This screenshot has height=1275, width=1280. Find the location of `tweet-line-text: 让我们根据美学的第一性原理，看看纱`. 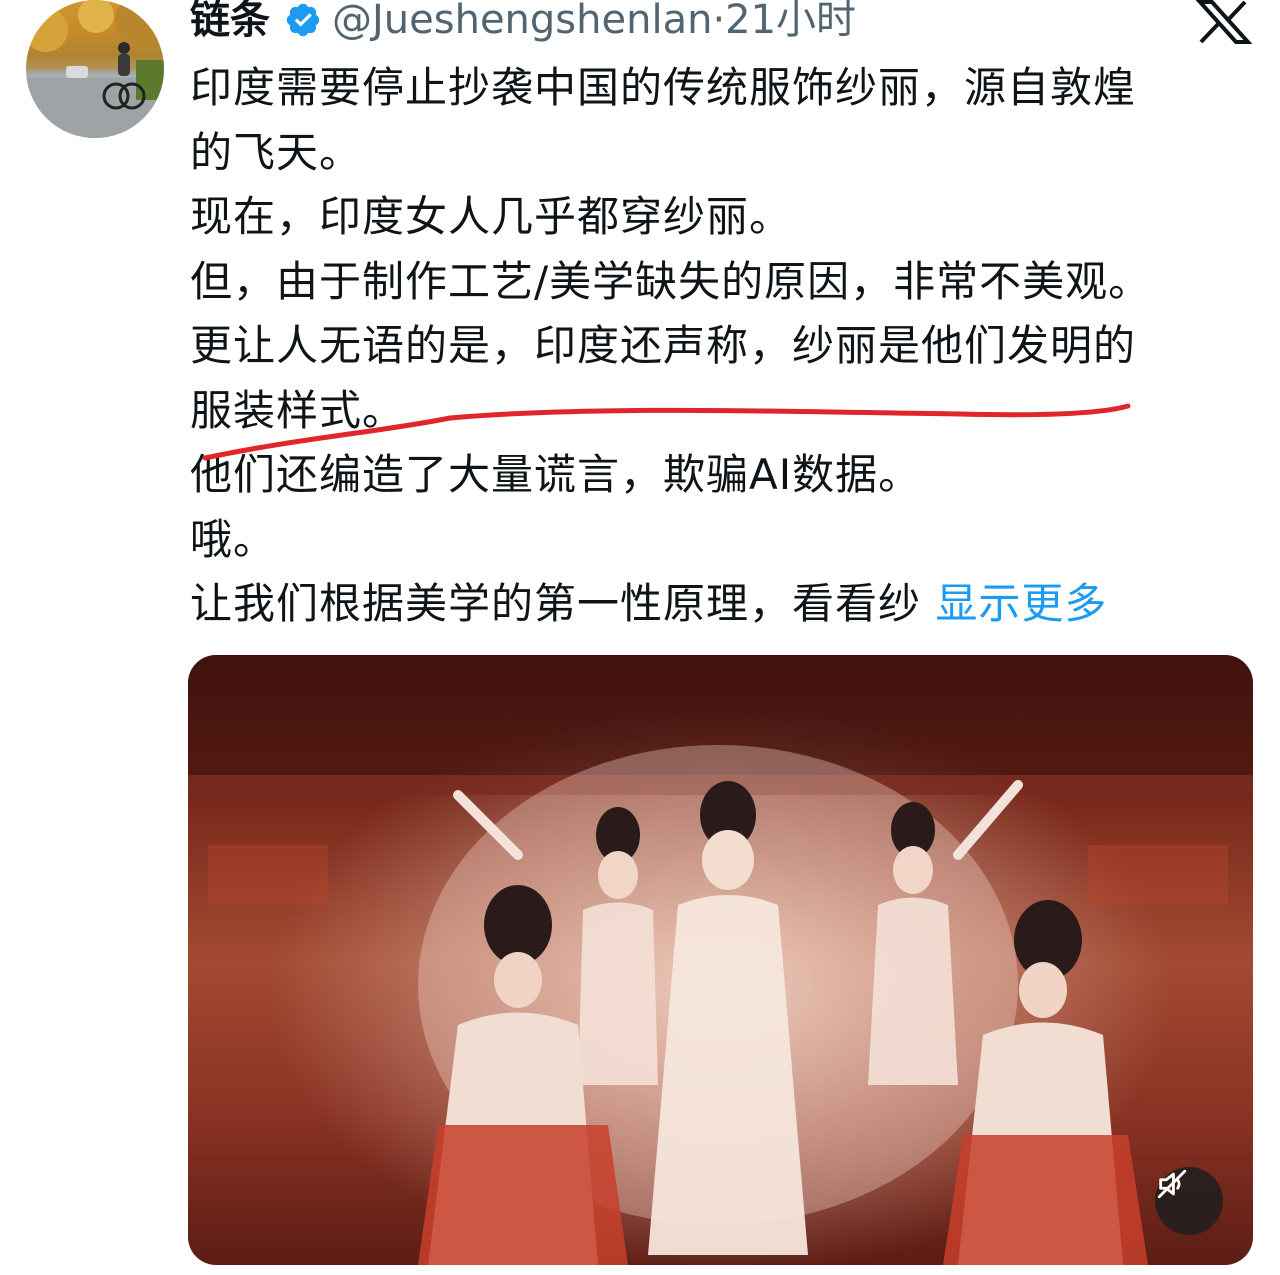

tweet-line-text: 让我们根据美学的第一性原理，看看纱 is located at coordinates (556, 603).